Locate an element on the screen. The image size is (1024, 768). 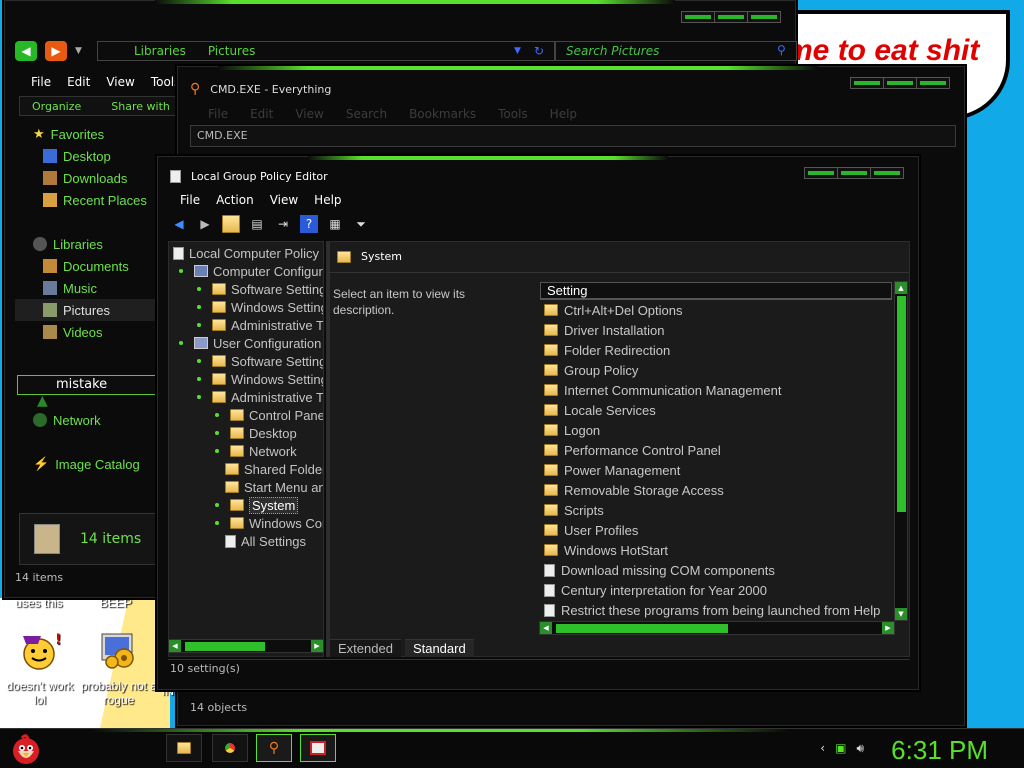
nav-favorites: ★ Favorites is located at coordinates (87, 134).